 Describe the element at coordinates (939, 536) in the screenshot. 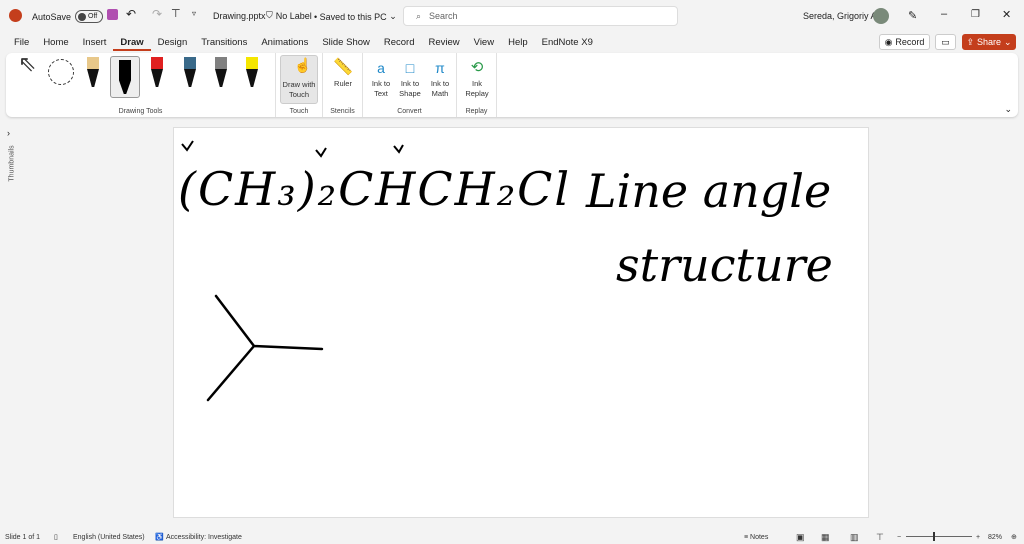

I see `zoom-slider` at that location.